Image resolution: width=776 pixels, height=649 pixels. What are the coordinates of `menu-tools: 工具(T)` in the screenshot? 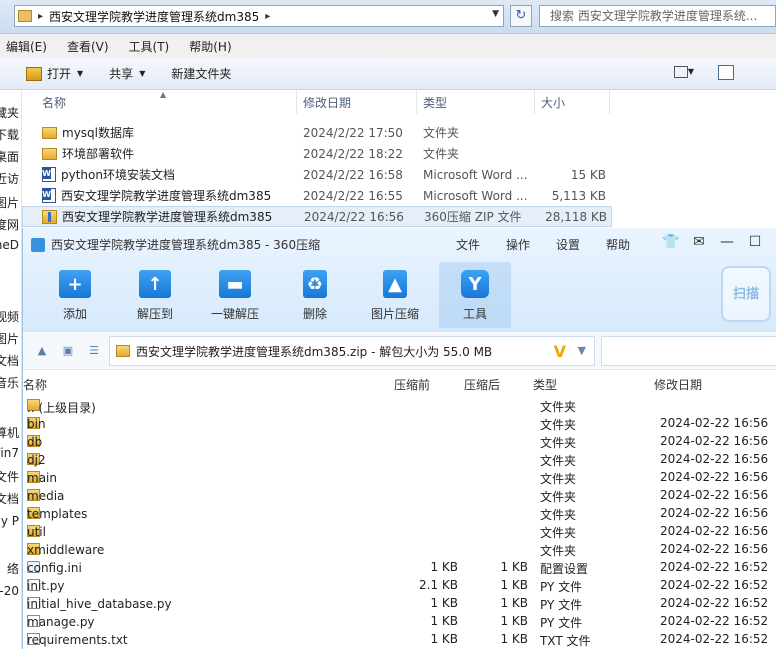 It's located at (149, 46).